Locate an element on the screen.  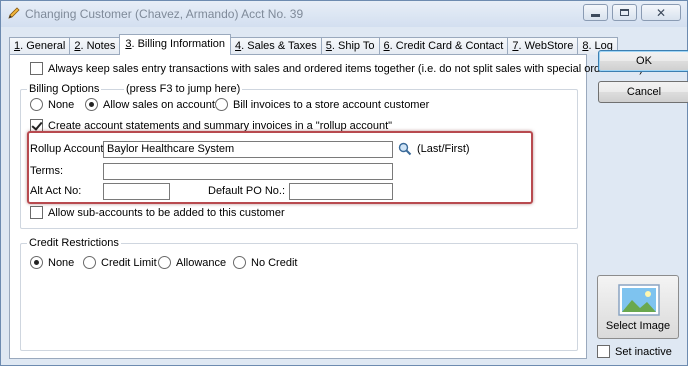
radio-no-credit: No Credit is located at coordinates (265, 262).